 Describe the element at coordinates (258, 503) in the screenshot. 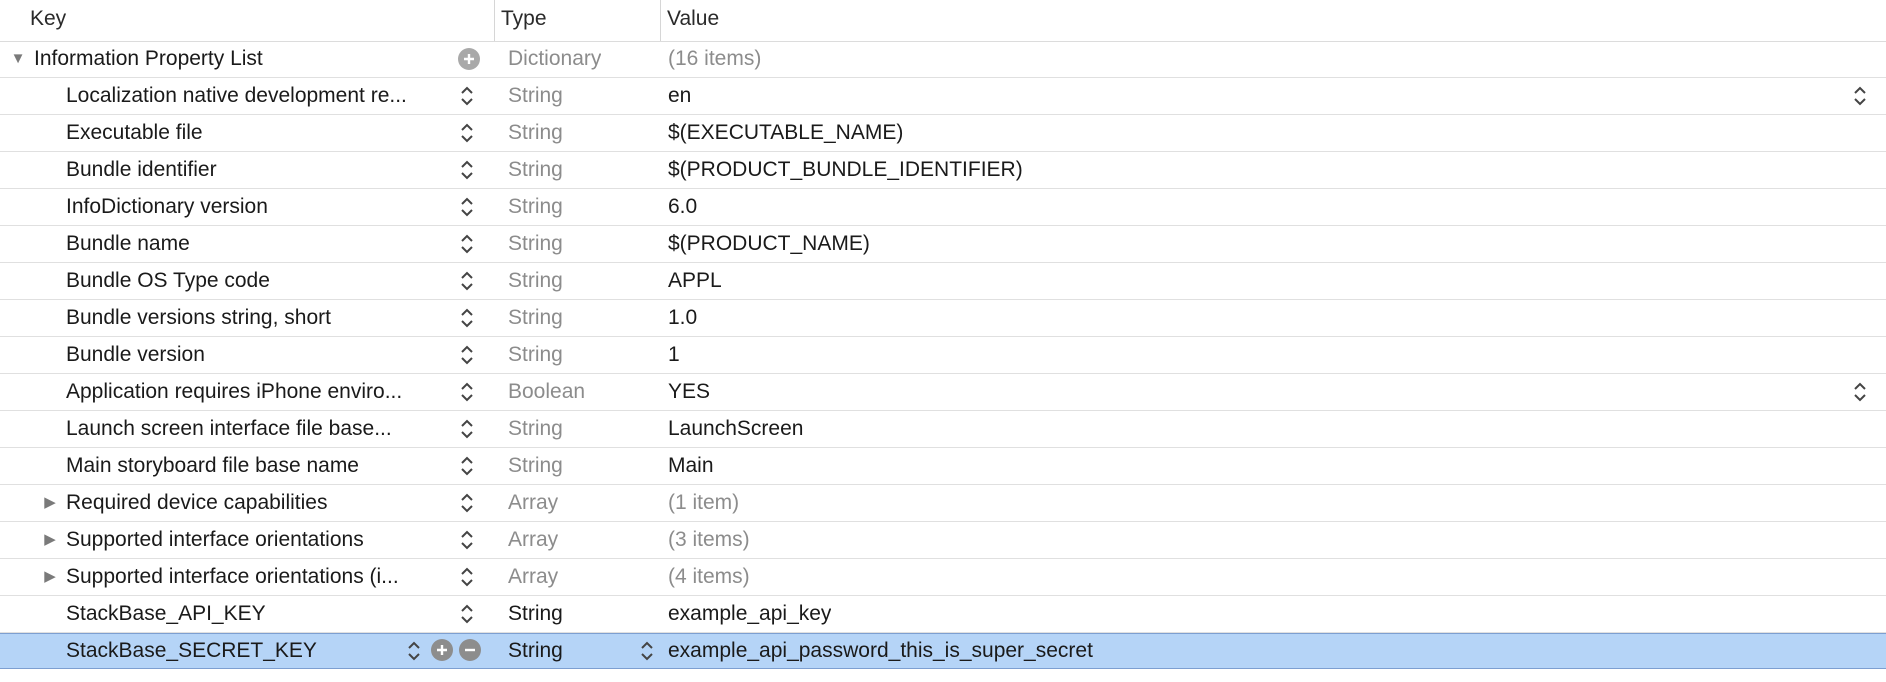

I see `row-key: Required device capabilities` at that location.